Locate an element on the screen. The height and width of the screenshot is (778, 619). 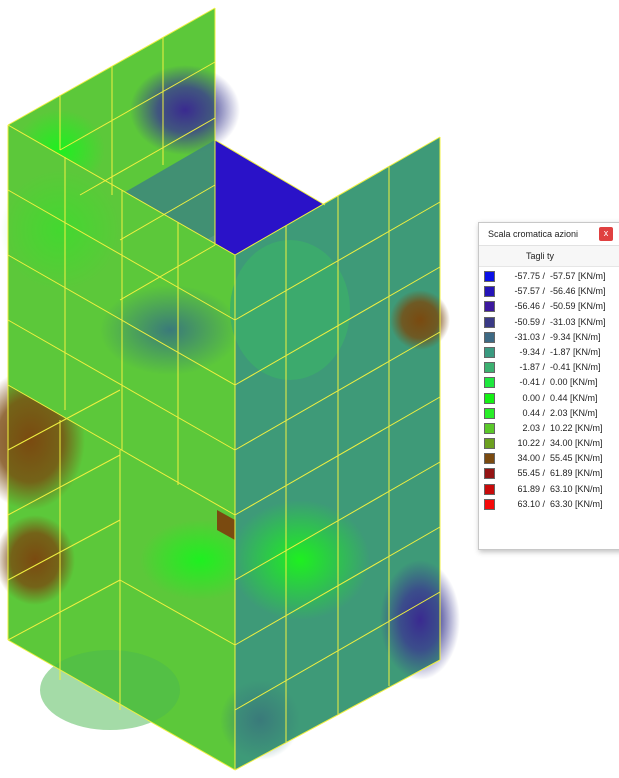
legend-range-from: -1.87 / is located at coordinates (532, 367).